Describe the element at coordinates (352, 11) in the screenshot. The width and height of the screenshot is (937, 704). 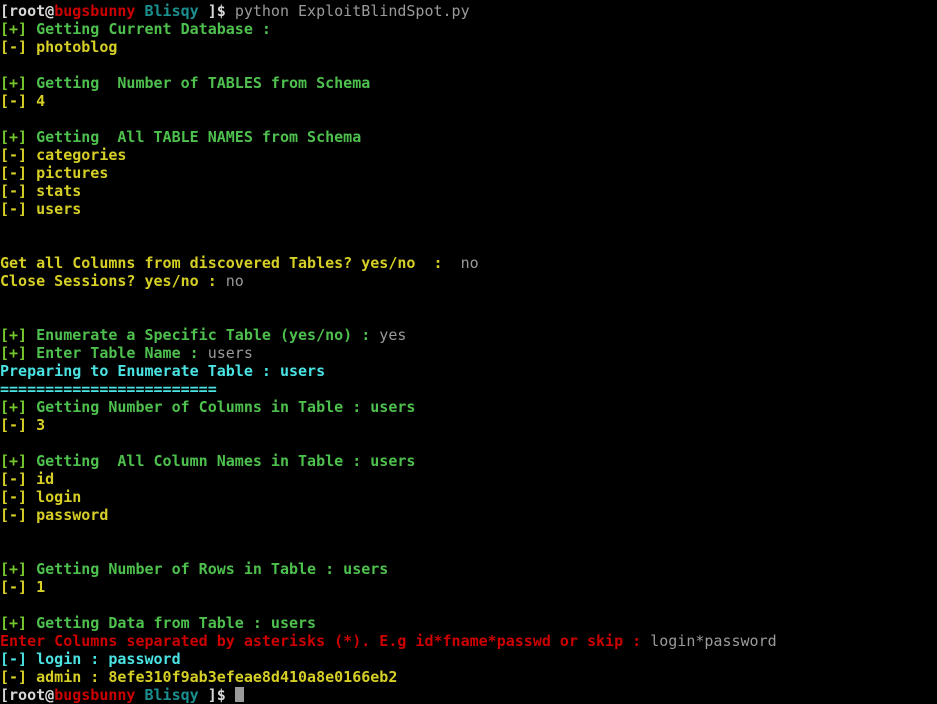
I see `terminal-text-segment: python ExploitBlindSpot.py` at that location.